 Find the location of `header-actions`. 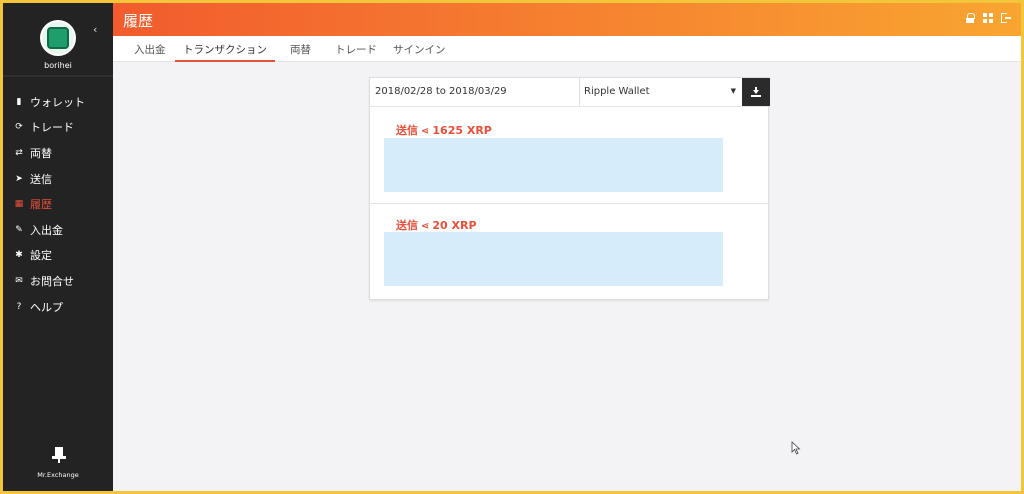

header-actions is located at coordinates (988, 18).